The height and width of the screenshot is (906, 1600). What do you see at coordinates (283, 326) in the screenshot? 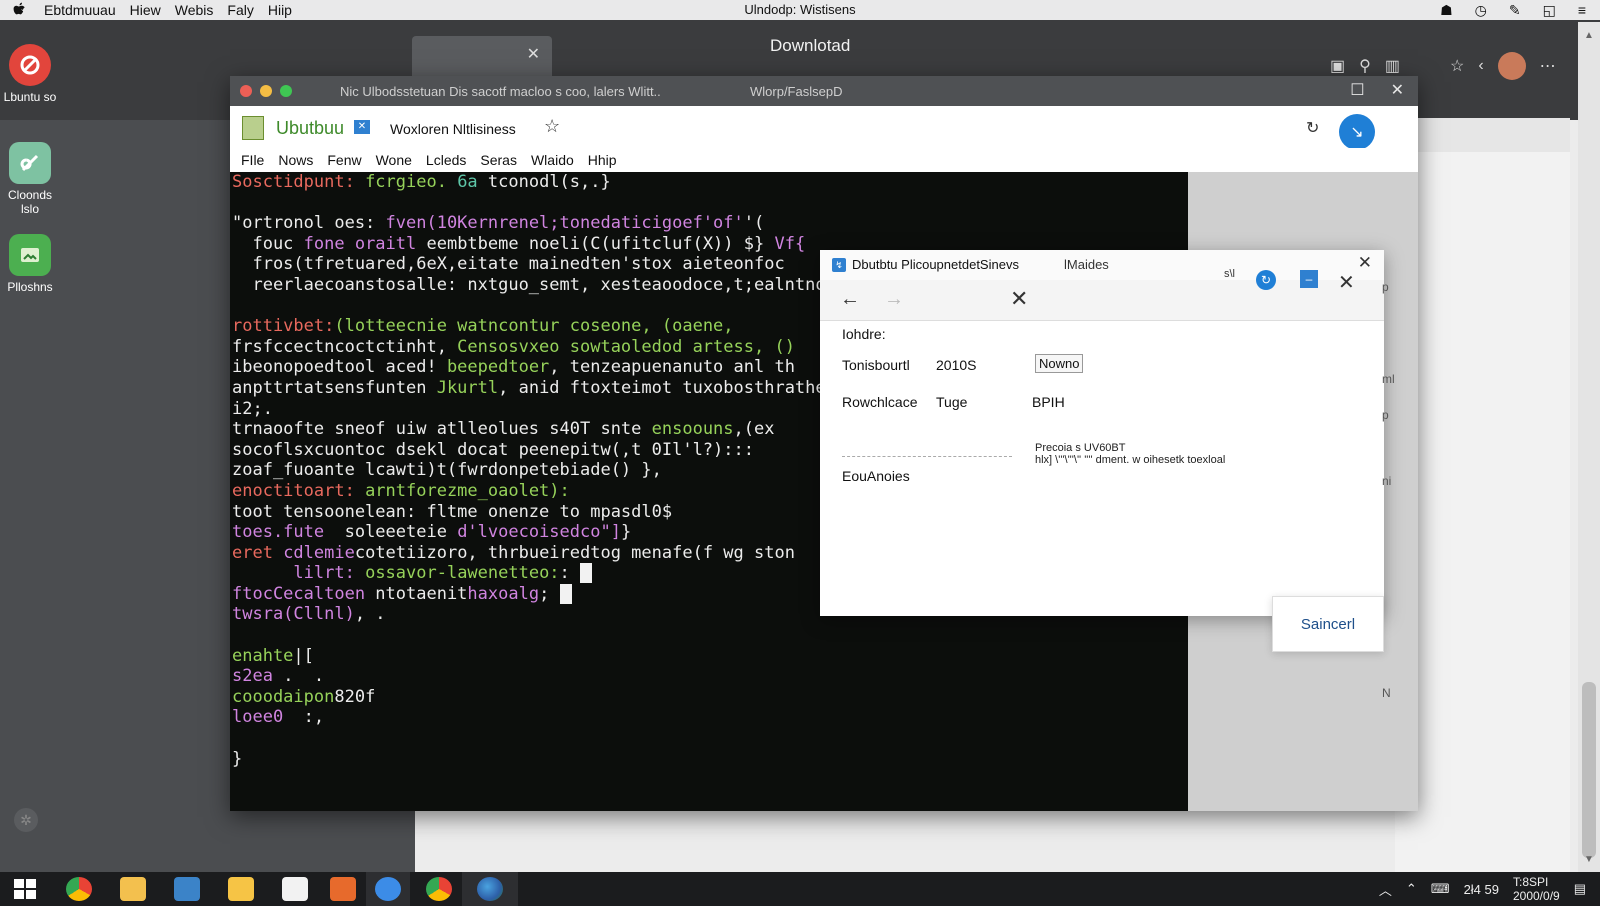
I see `terminal-segment: rottivbet:` at bounding box center [283, 326].